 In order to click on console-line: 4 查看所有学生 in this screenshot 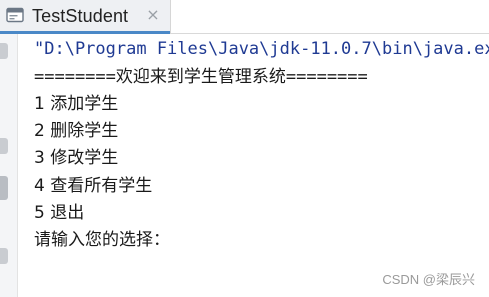, I will do `click(93, 186)`.